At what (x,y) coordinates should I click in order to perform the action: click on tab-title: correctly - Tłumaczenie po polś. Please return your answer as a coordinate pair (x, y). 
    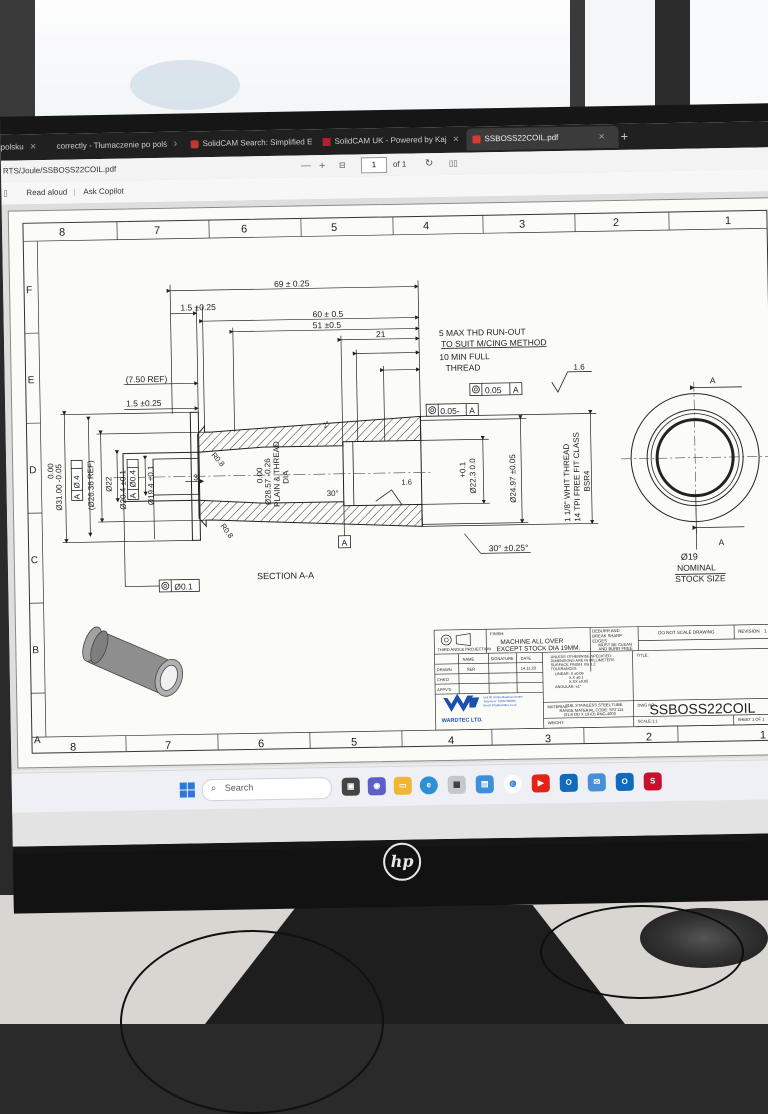
    Looking at the image, I should click on (112, 145).